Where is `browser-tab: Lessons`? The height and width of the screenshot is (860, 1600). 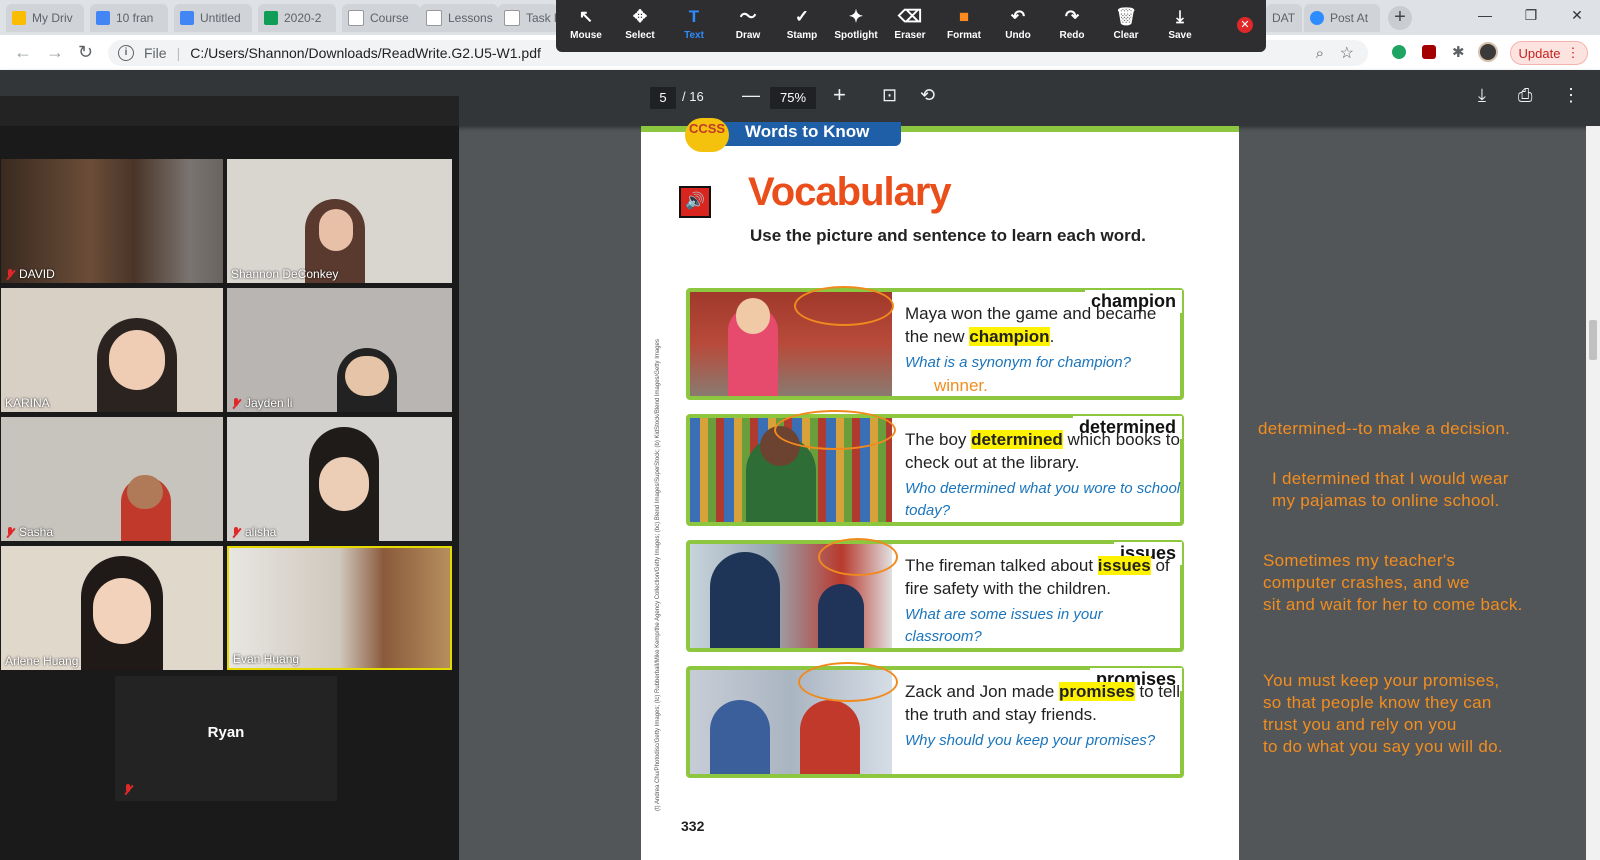
browser-tab: Lessons is located at coordinates (459, 18).